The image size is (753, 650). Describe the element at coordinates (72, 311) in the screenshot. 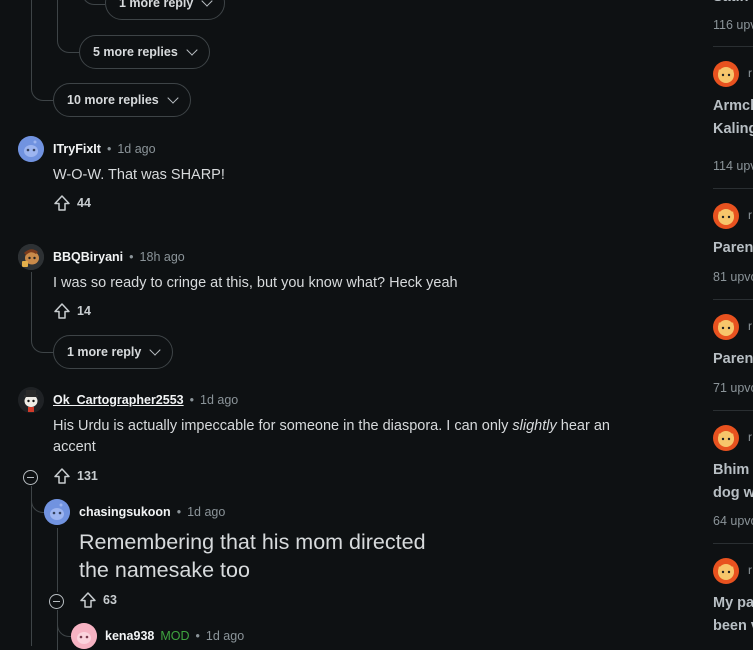

I see `vote-group: 14` at that location.